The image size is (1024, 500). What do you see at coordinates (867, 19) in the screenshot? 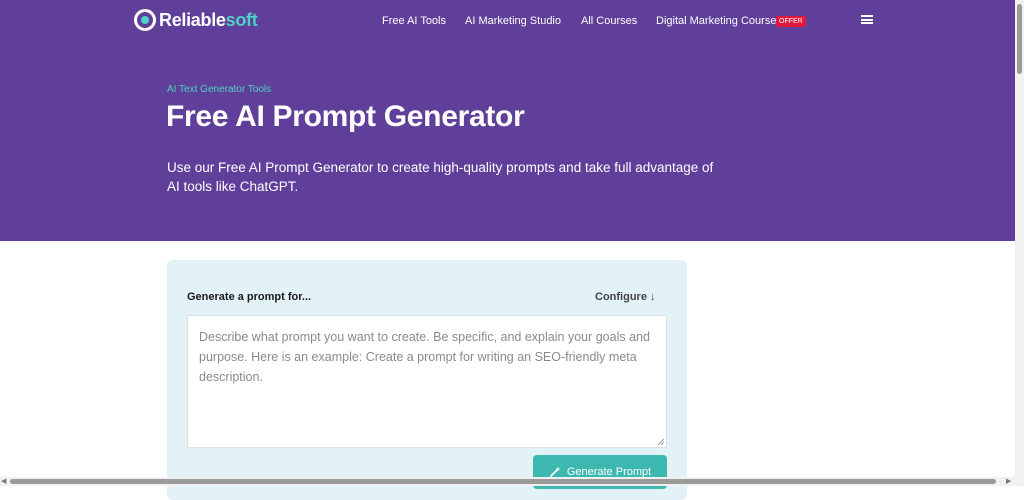
I see `menu-icon` at bounding box center [867, 19].